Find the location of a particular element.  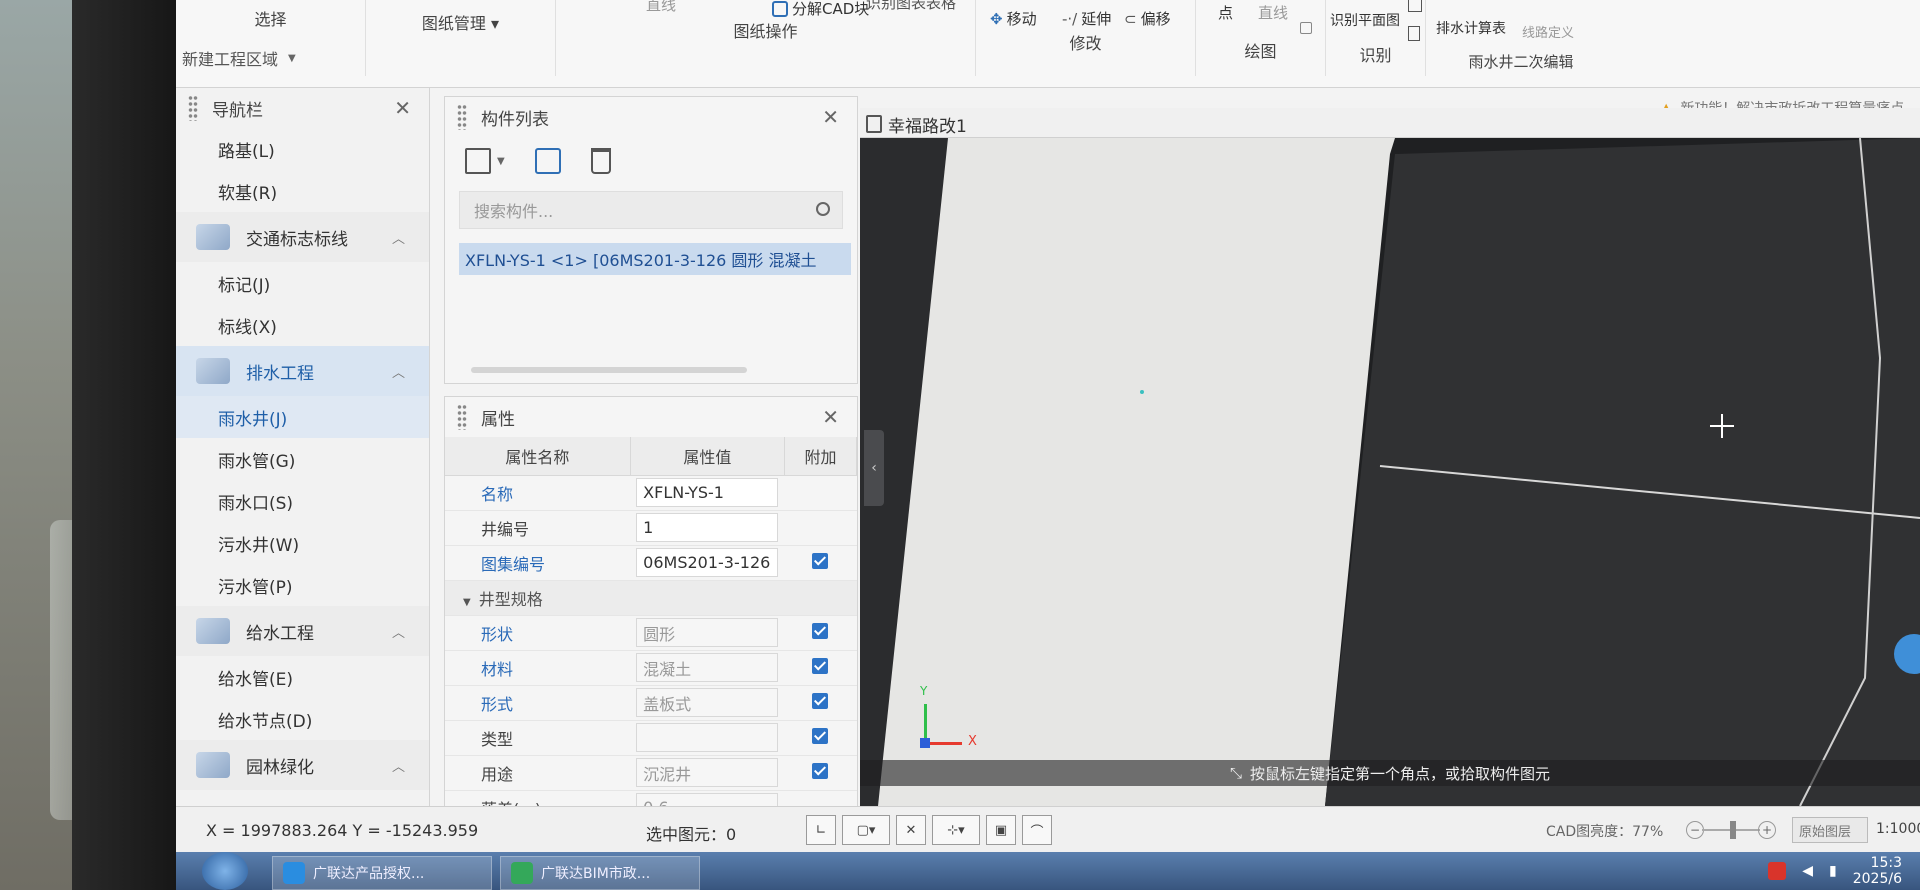

nav-group-traffic: 交通标志标线 ︿ is located at coordinates (302, 237).